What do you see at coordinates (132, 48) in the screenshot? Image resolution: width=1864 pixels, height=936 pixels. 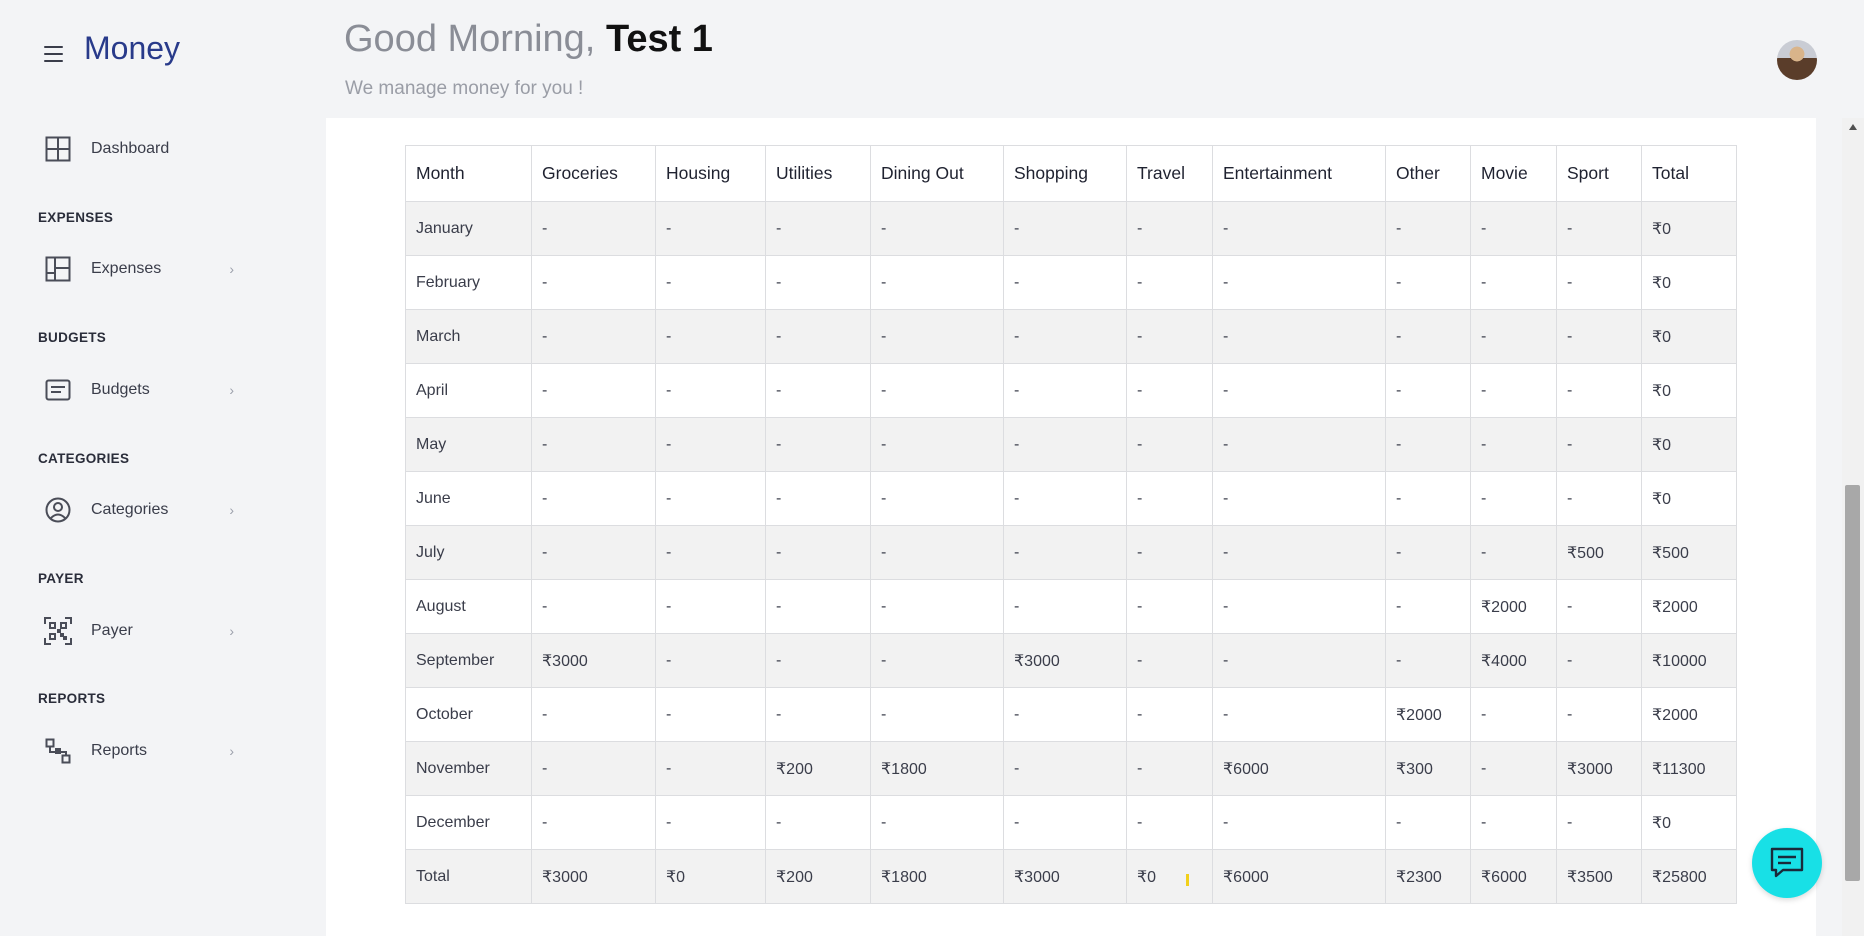 I see `brand-title: Money` at bounding box center [132, 48].